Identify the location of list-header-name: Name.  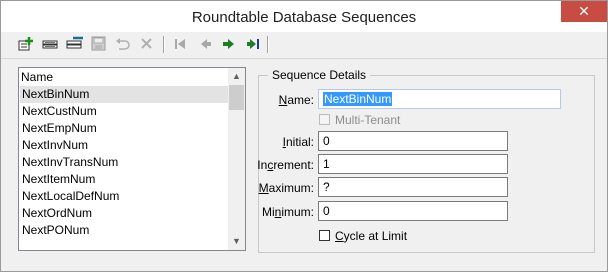
(37, 77).